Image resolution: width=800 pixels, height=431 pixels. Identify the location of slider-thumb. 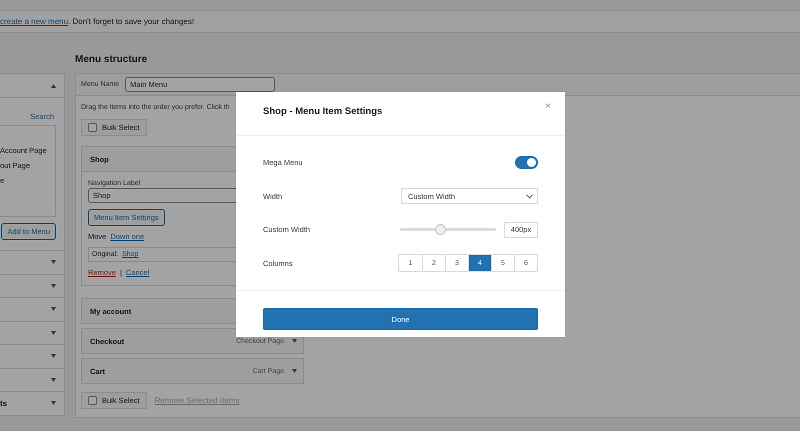
(440, 230).